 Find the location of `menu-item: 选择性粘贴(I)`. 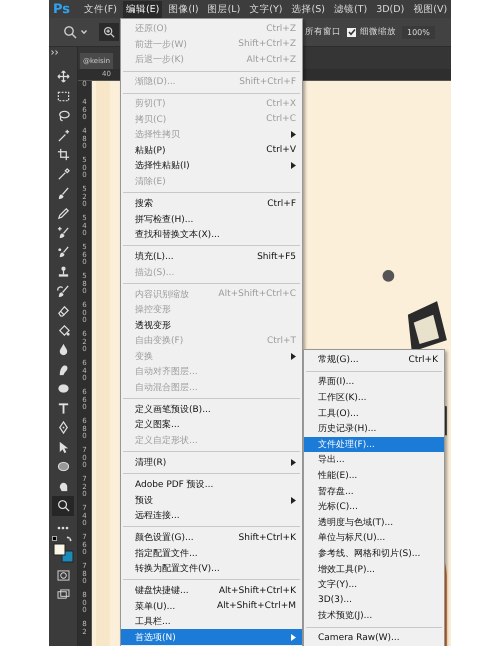

menu-item: 选择性粘贴(I) is located at coordinates (211, 166).